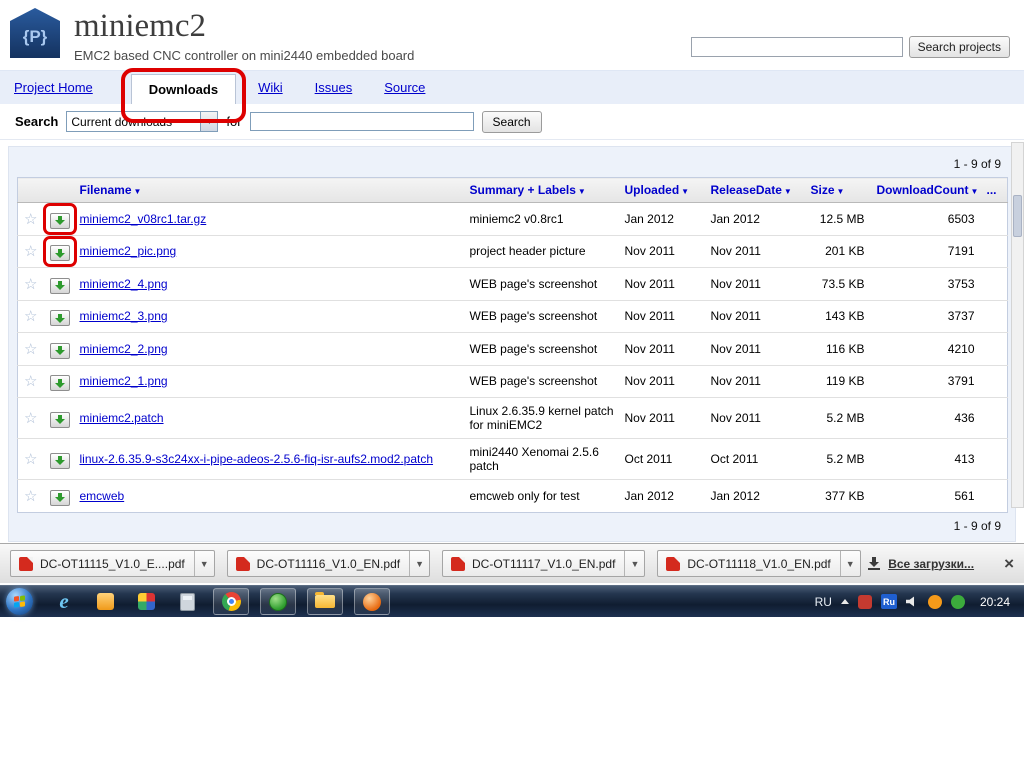 The image size is (1024, 768). I want to click on column-header-uploaded: Uploaded ▼, so click(657, 190).